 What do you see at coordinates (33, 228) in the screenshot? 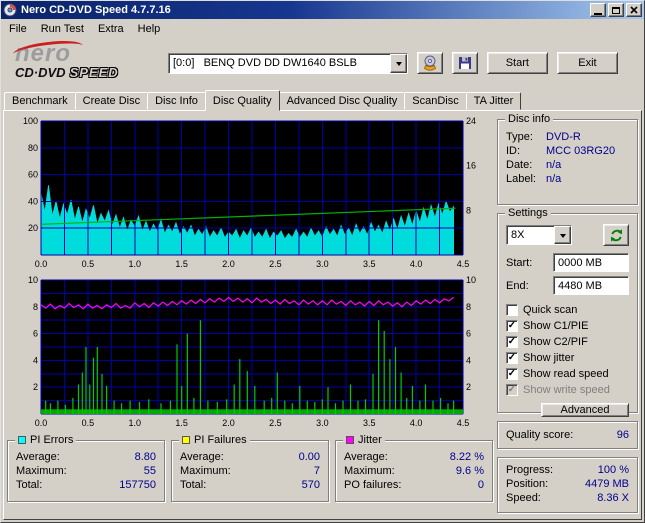
I see `svg-text: 20` at bounding box center [33, 228].